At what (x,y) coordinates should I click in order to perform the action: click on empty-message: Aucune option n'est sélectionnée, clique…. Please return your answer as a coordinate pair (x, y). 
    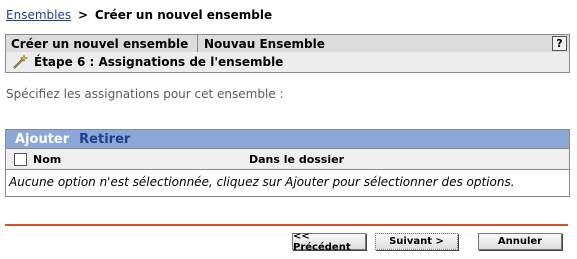
    Looking at the image, I should click on (262, 182).